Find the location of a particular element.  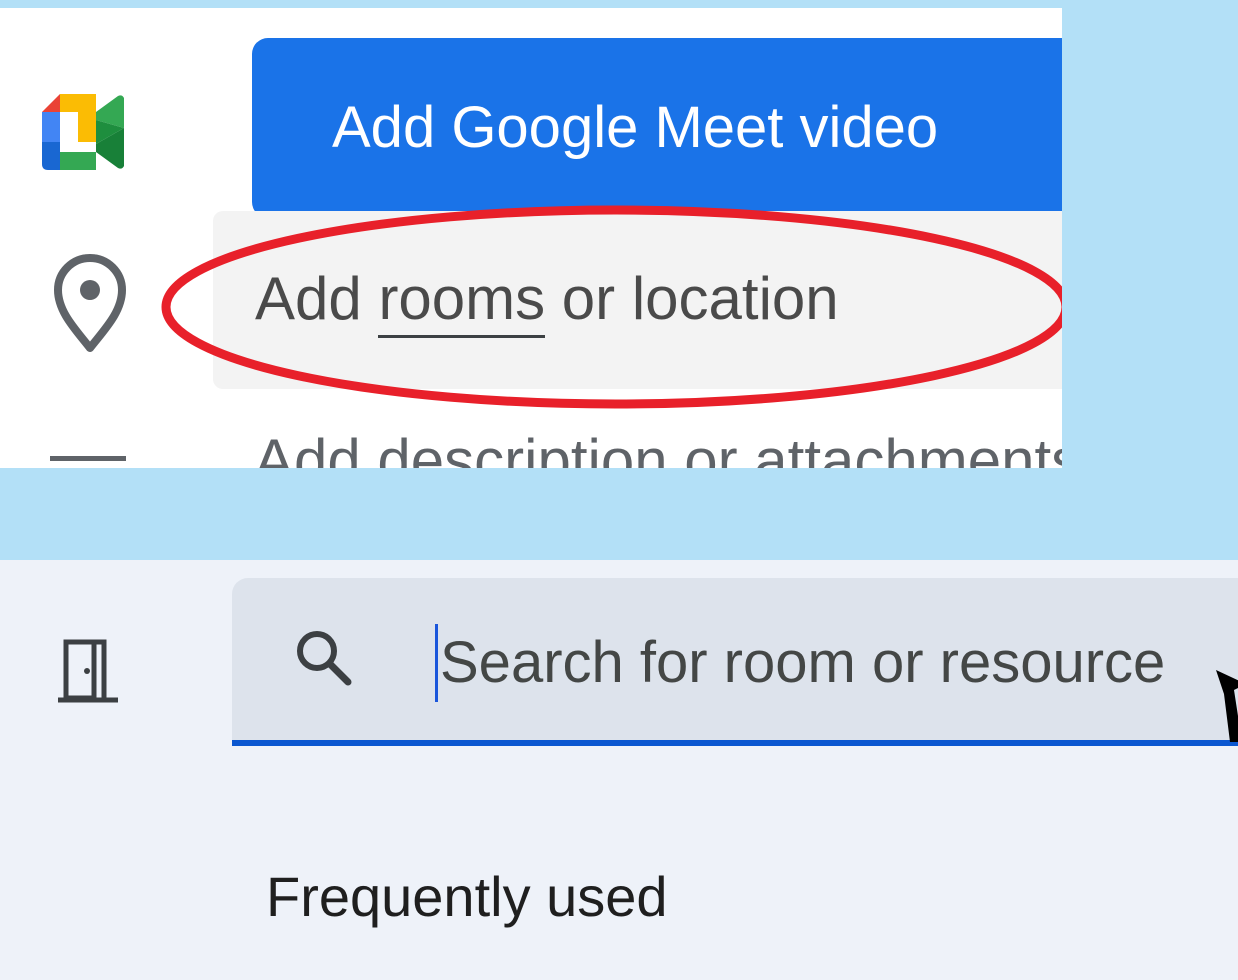

description-field: Add description or attachments is located at coordinates (658, 447).